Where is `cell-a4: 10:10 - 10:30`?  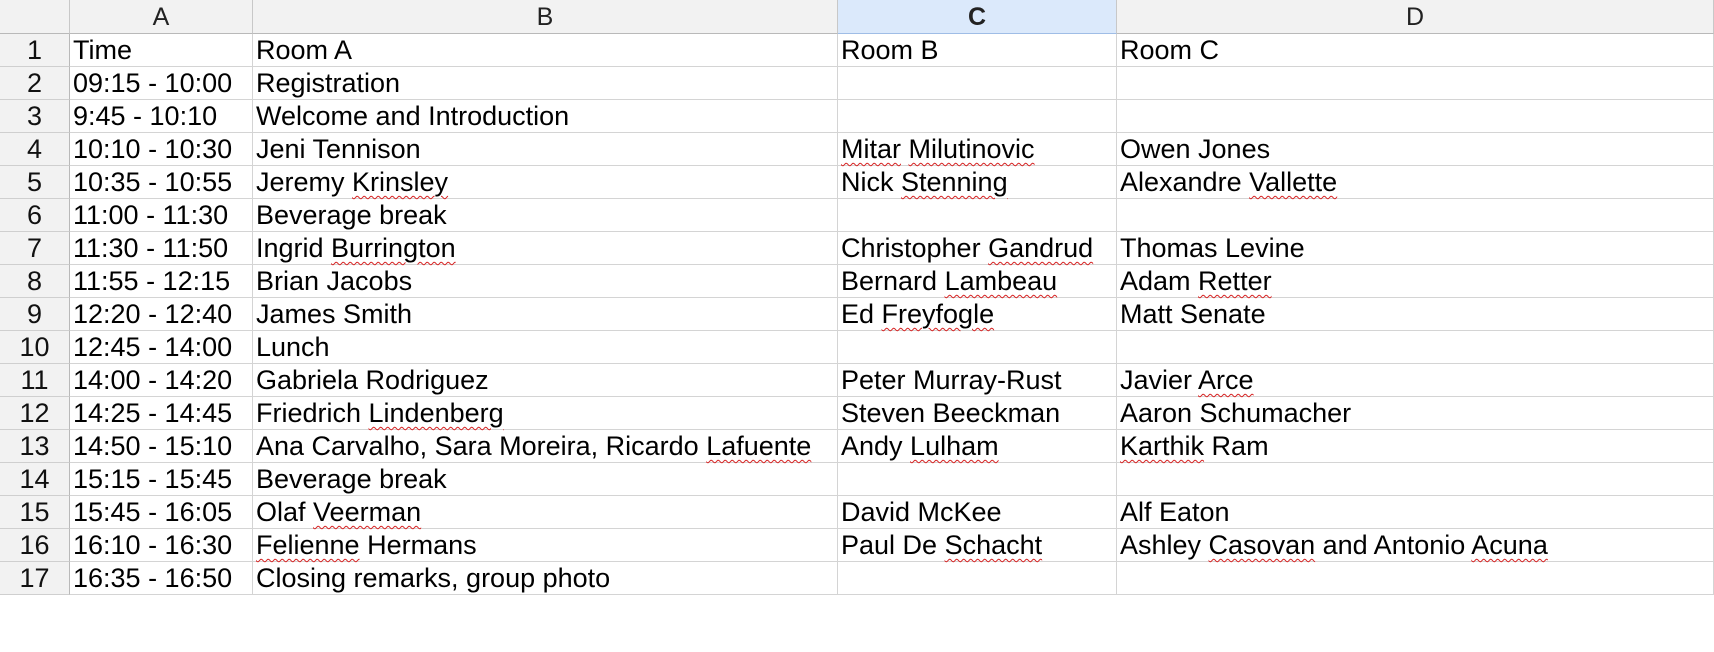
cell-a4: 10:10 - 10:30 is located at coordinates (161, 149).